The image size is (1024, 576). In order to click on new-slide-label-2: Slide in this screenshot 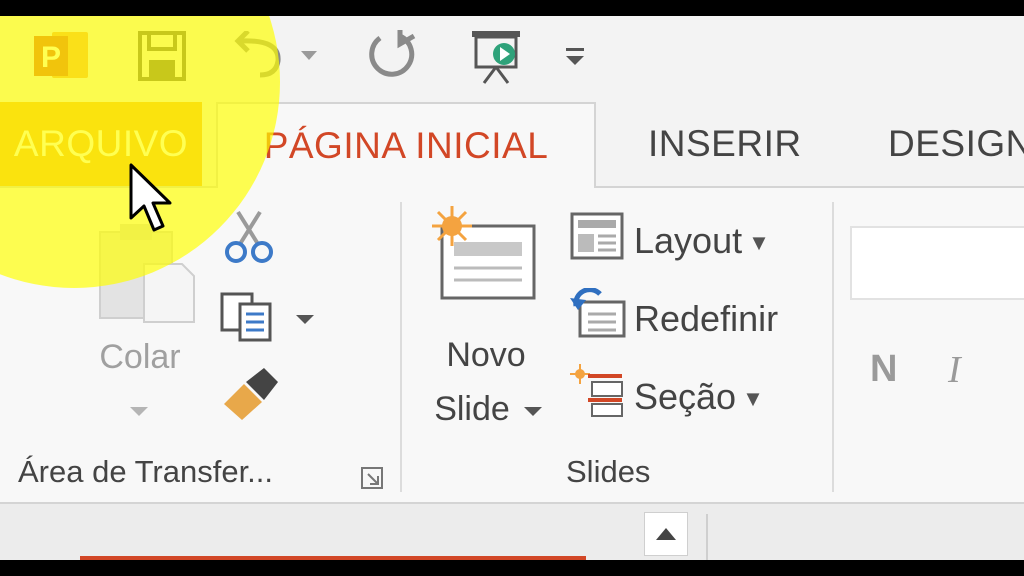, I will do `click(472, 409)`.